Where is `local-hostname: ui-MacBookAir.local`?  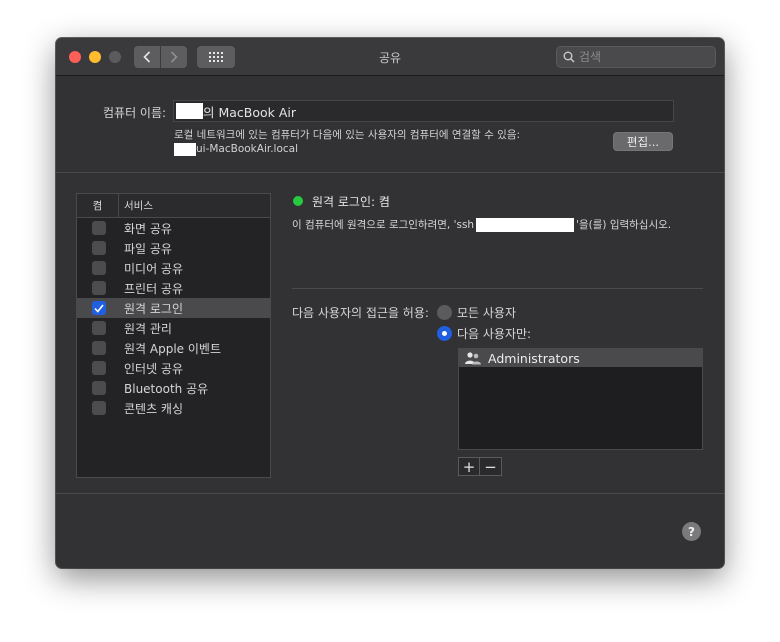
local-hostname: ui-MacBookAir.local is located at coordinates (247, 149).